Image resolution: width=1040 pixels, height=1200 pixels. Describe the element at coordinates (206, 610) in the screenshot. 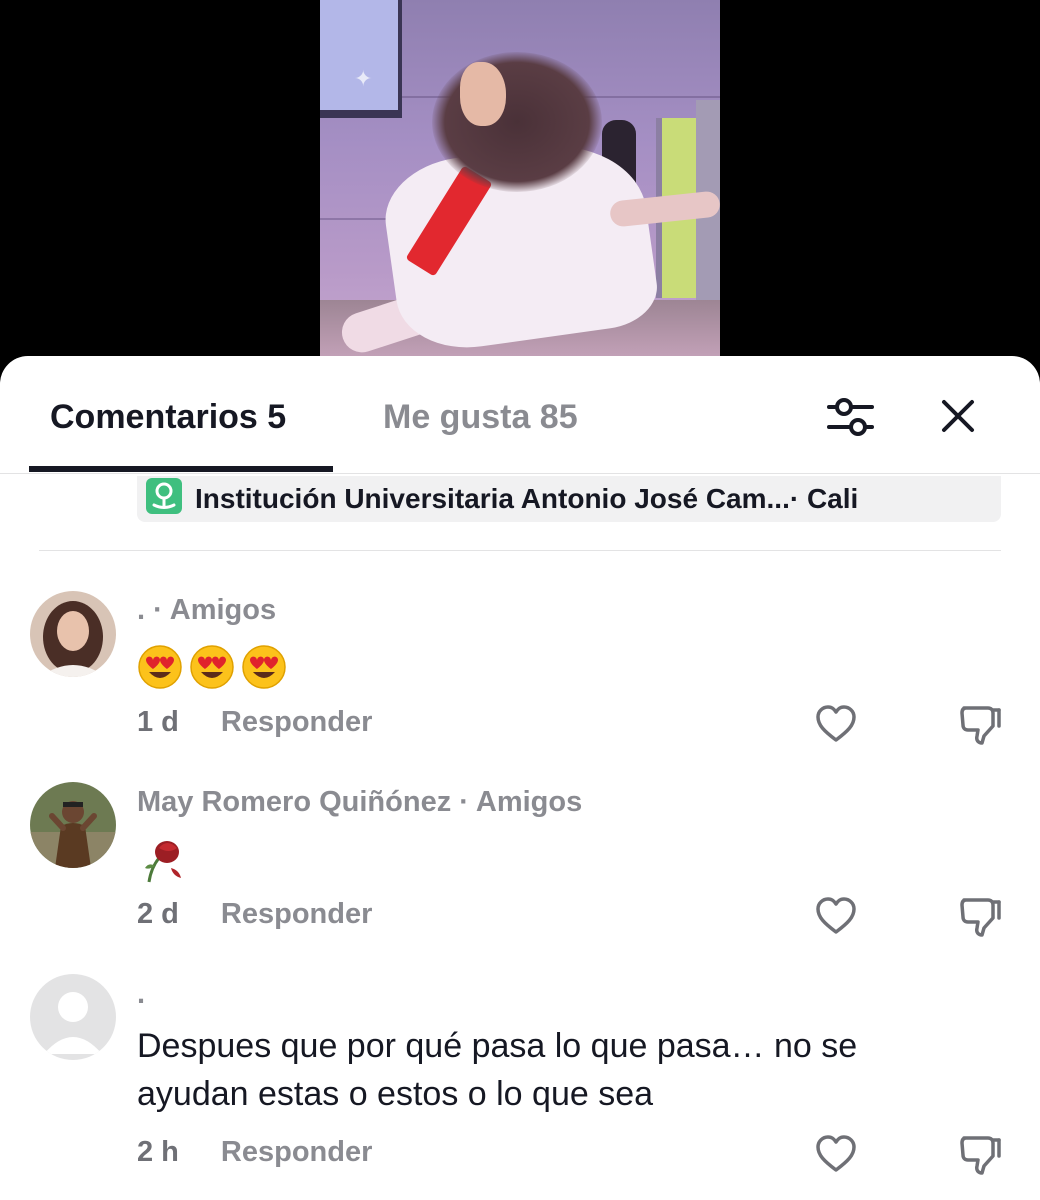

I see `comment-username: . · Amigos` at that location.